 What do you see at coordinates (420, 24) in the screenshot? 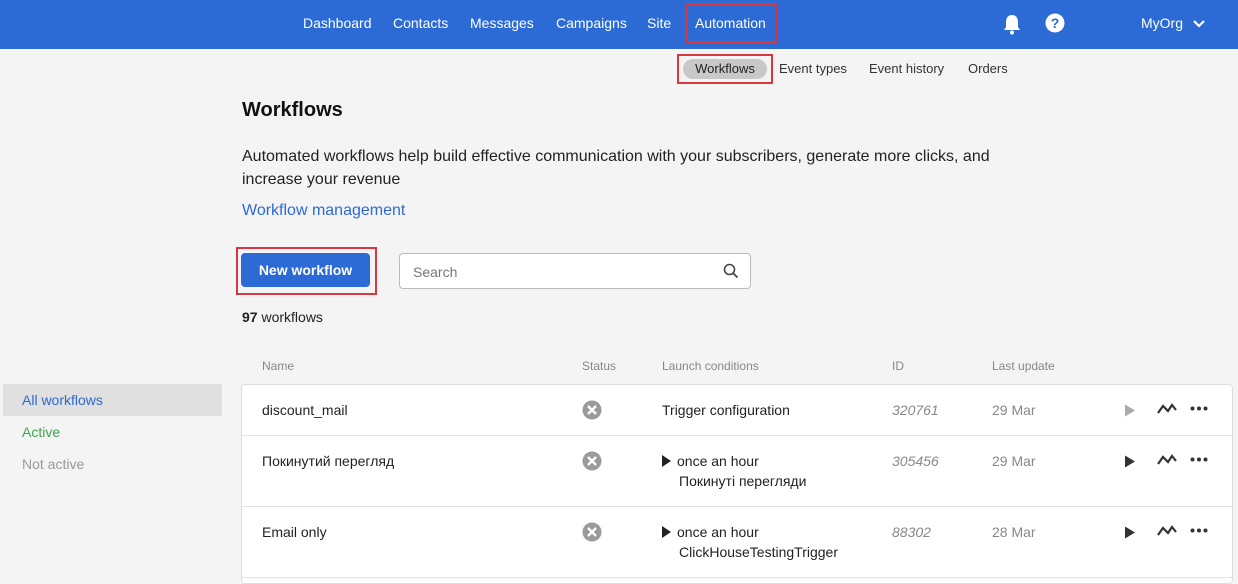
I see `nav-contacts: Contacts` at bounding box center [420, 24].